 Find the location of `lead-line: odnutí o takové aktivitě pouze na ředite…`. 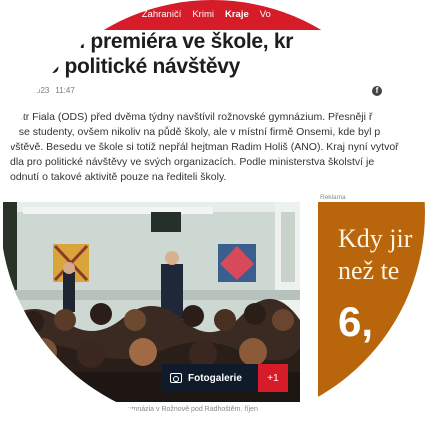

lead-line: odnutí o takové aktivitě pouze na ředite… is located at coordinates (118, 177).